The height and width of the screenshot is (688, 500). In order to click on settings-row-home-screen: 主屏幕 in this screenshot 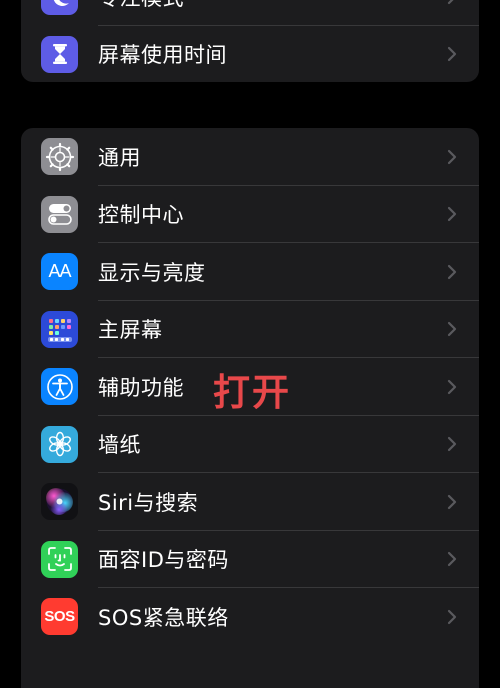, I will do `click(250, 329)`.